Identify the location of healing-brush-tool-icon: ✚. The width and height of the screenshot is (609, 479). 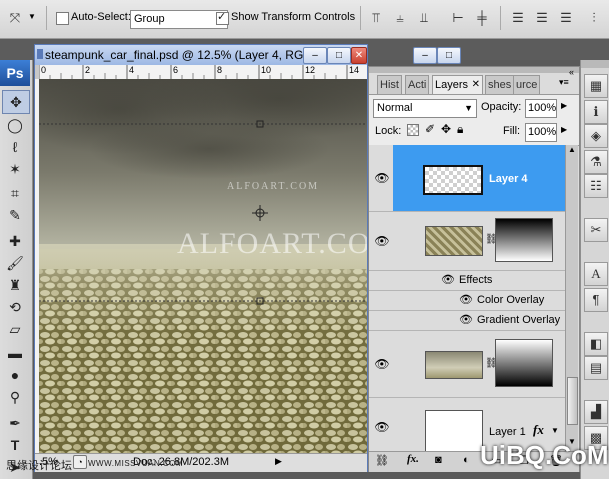
(15, 241).